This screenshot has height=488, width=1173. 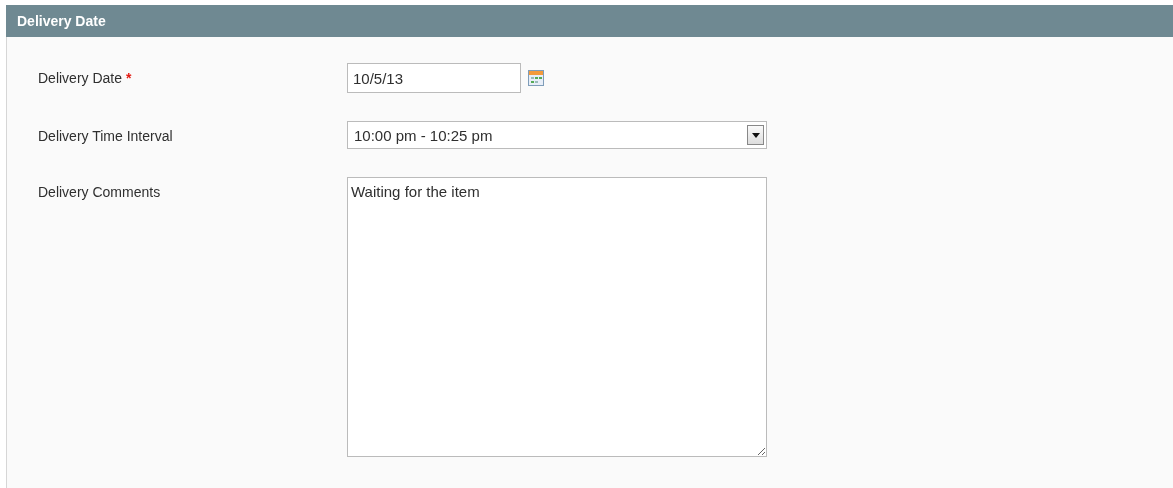 I want to click on field-label: Delivery Time Interval, so click(x=105, y=136).